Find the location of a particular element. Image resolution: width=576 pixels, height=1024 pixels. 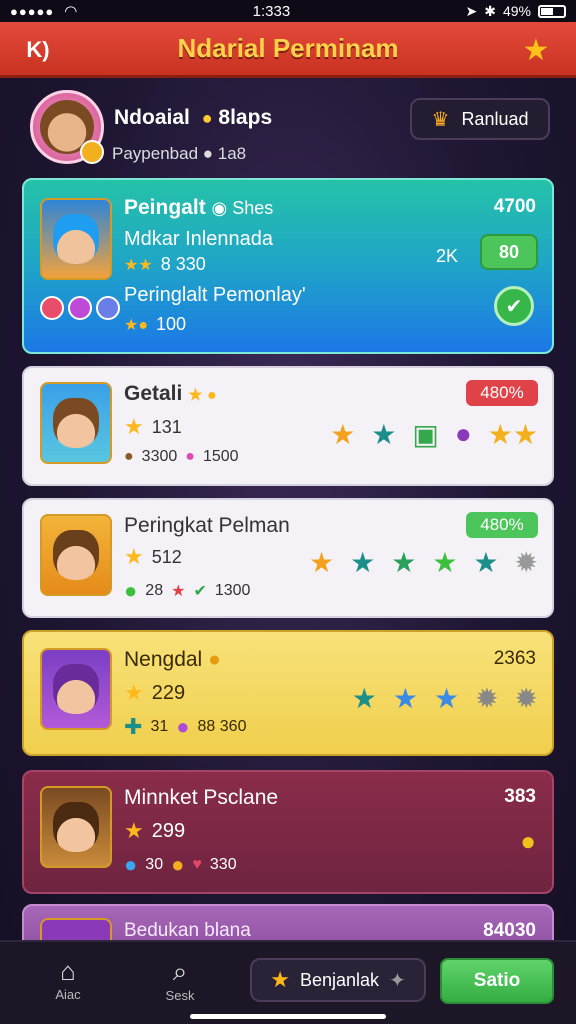

card-stat2: ● 30 ● ♥ 330 is located at coordinates (180, 865).